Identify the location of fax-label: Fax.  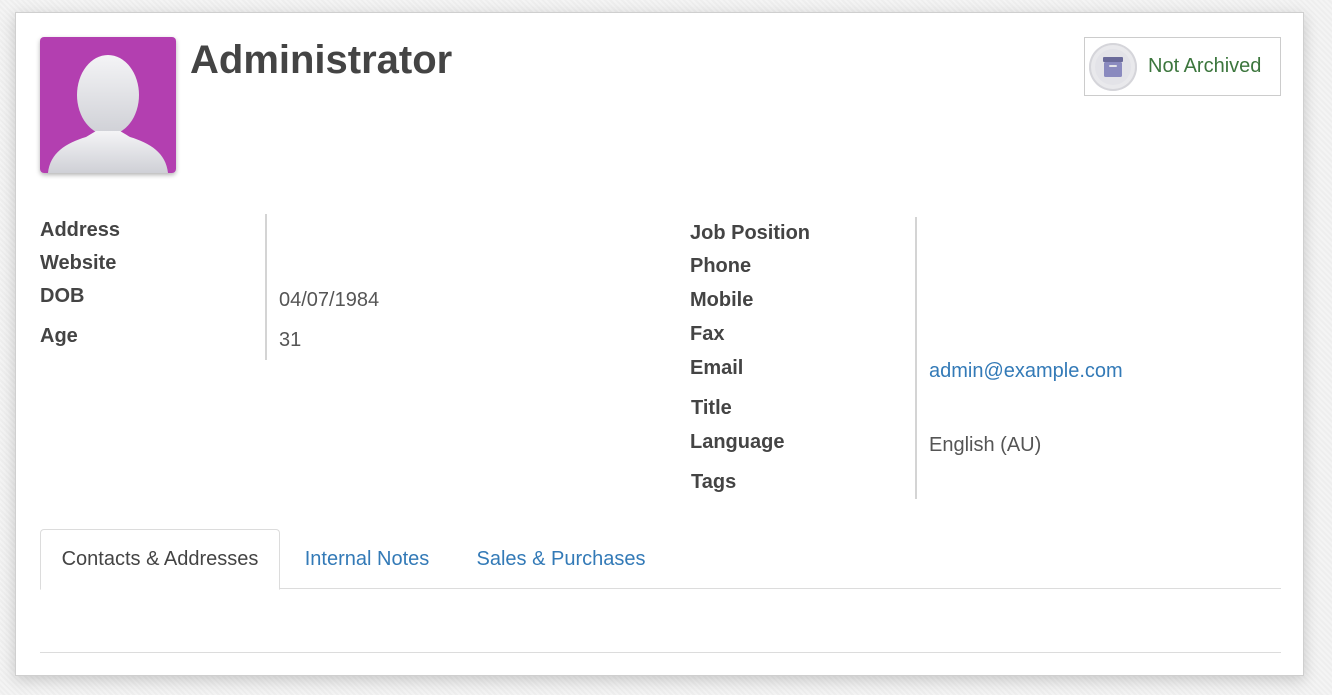
(707, 334).